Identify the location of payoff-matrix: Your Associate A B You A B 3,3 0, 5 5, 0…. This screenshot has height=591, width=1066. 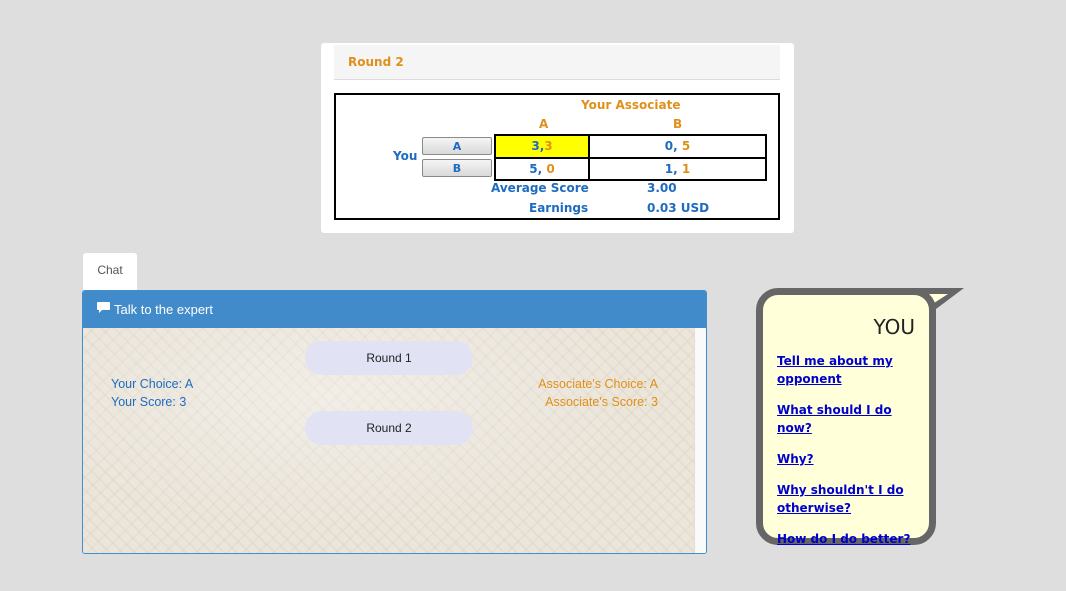
(557, 156).